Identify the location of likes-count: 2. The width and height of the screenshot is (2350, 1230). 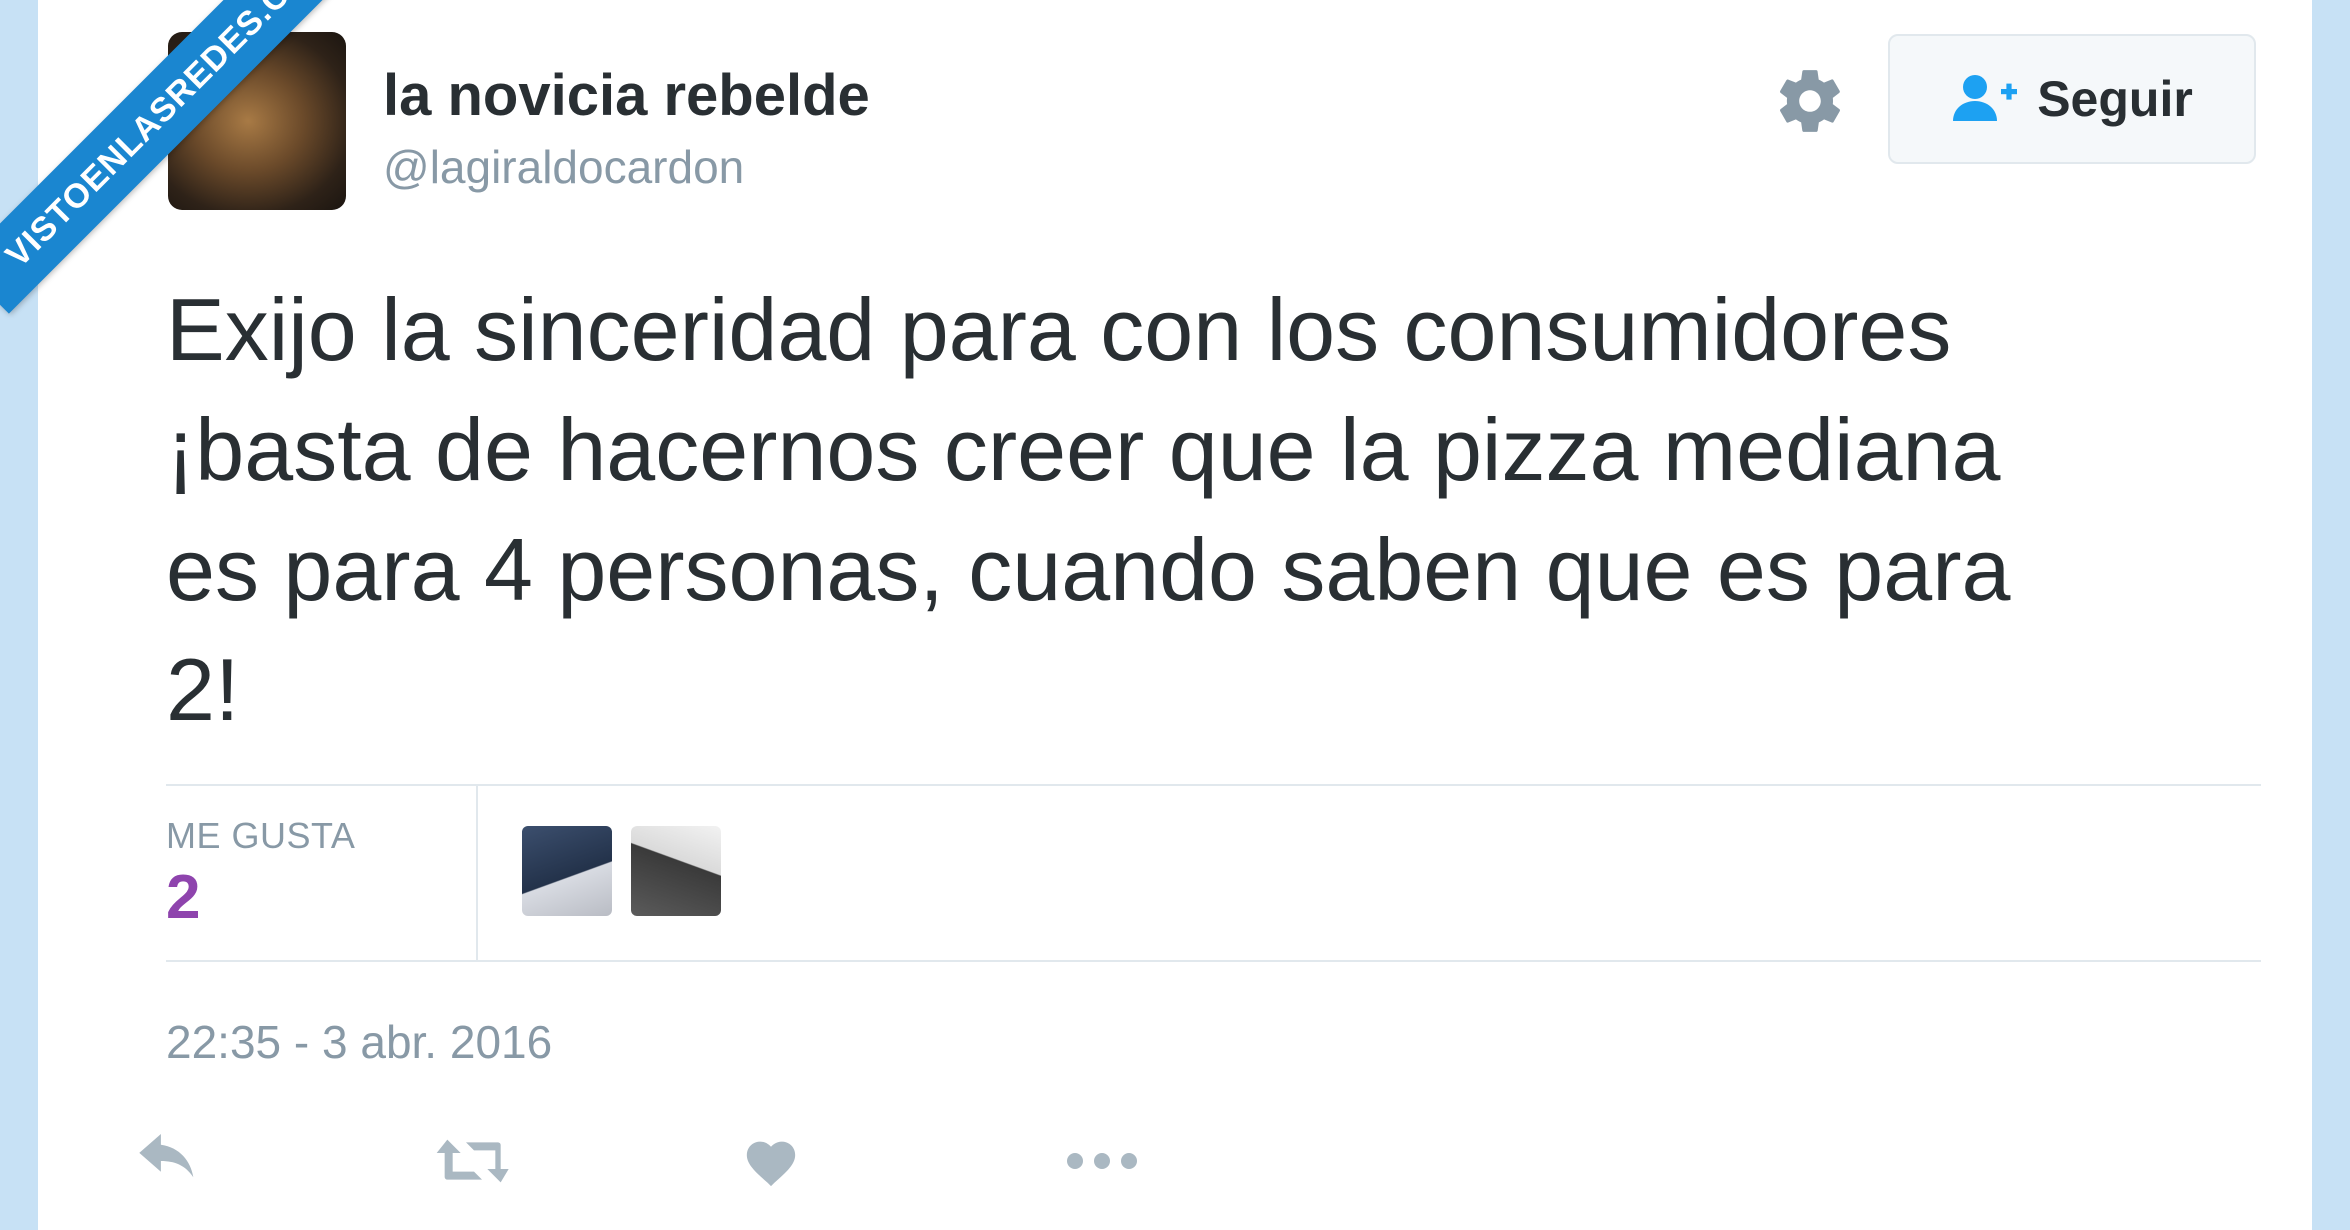
(183, 897).